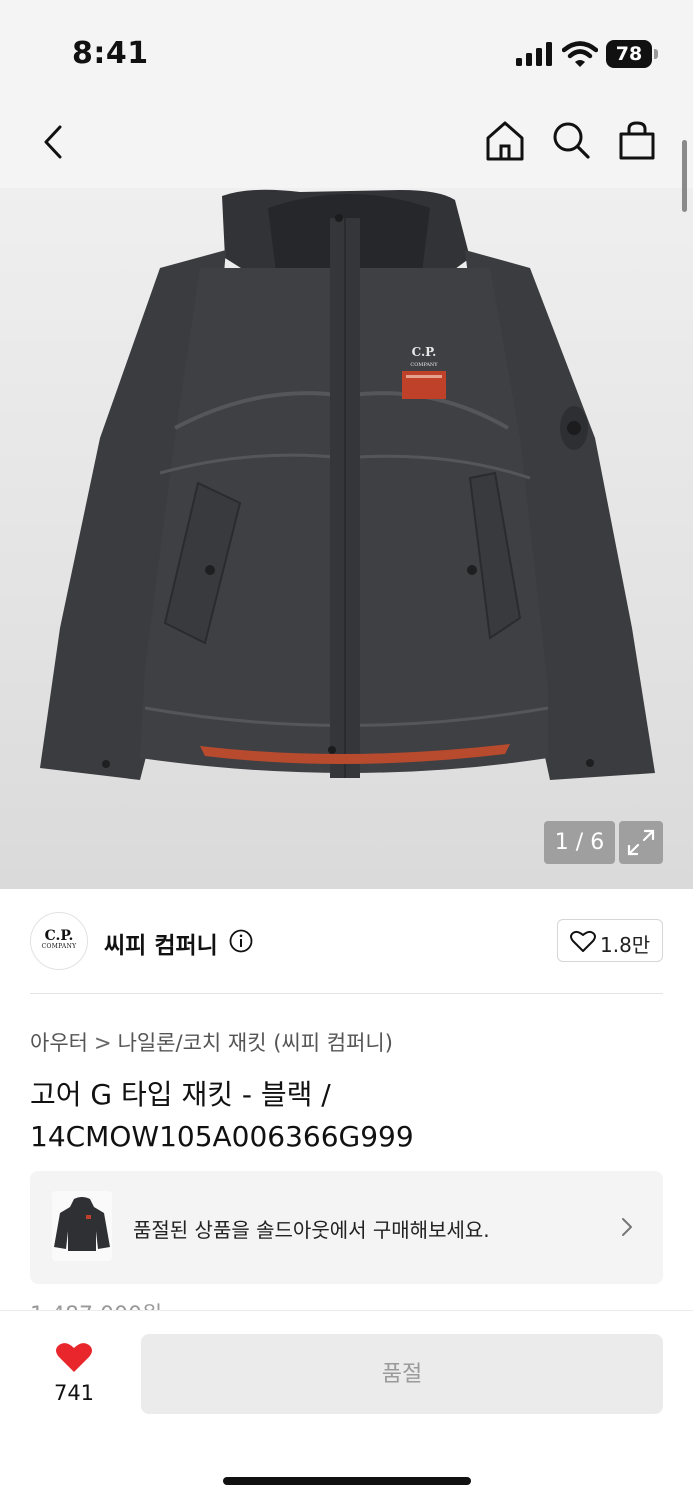 The height and width of the screenshot is (1500, 693). I want to click on search-icon, so click(571, 140).